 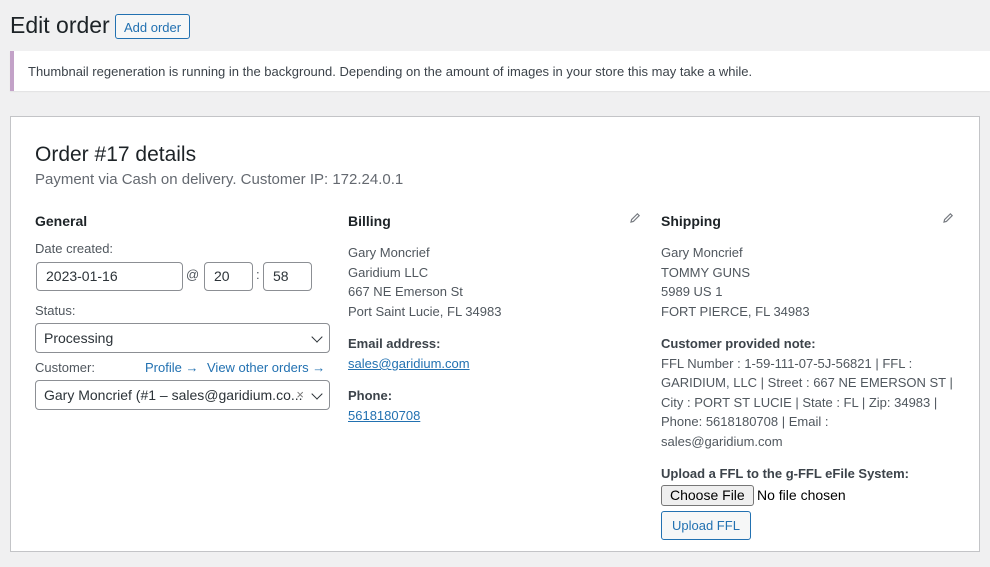 What do you see at coordinates (745, 421) in the screenshot?
I see `customer-note-line: Phone: 5618180708 | Email :` at bounding box center [745, 421].